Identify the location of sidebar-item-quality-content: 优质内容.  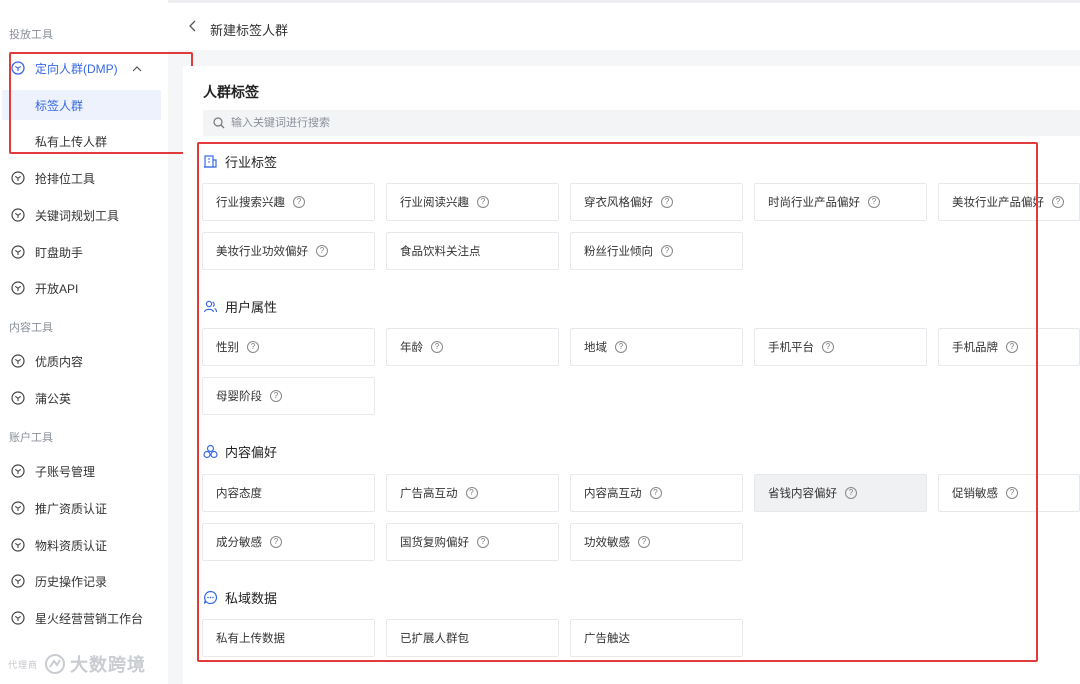
(84, 361).